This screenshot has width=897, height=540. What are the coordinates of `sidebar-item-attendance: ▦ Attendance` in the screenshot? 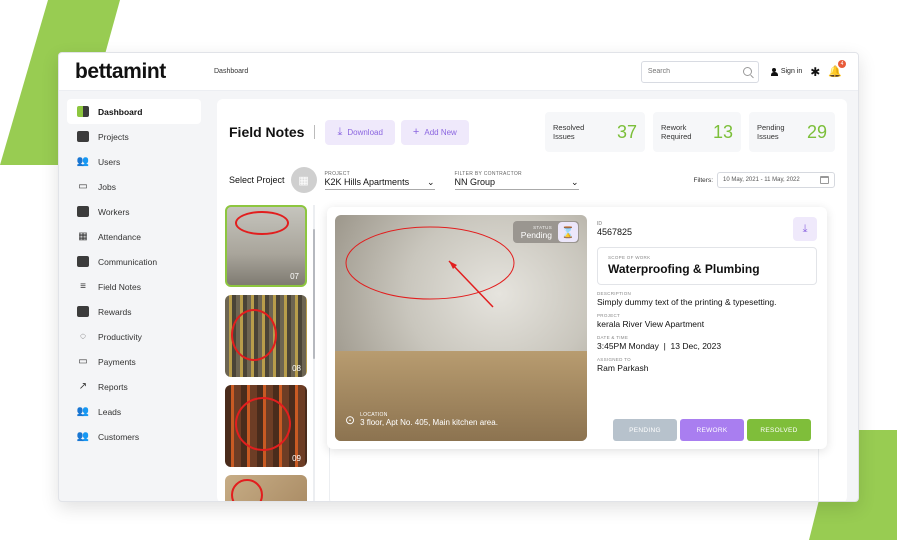 It's located at (134, 236).